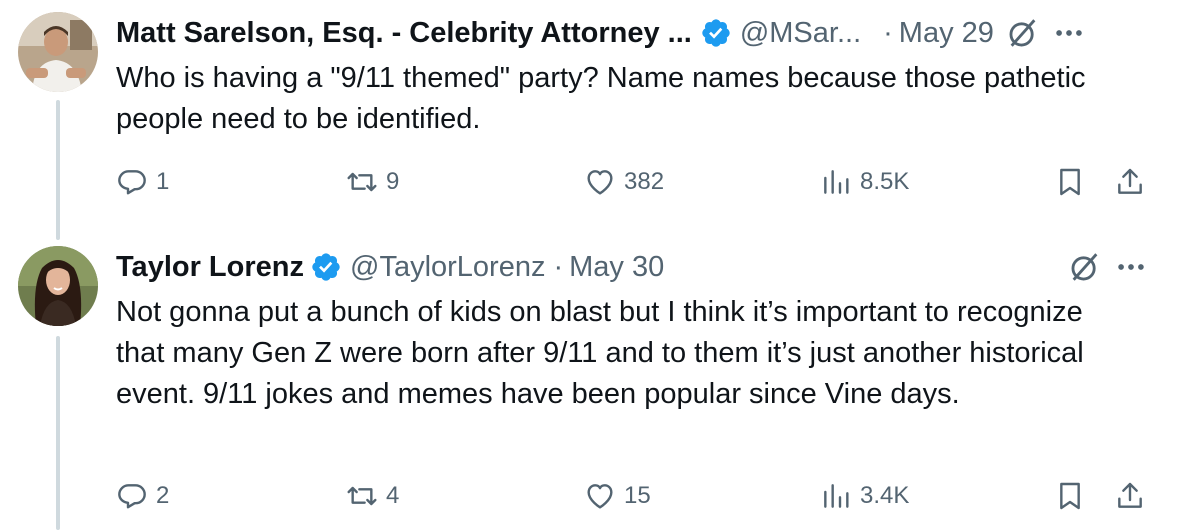  I want to click on avatar-photo-woman, so click(58, 286).